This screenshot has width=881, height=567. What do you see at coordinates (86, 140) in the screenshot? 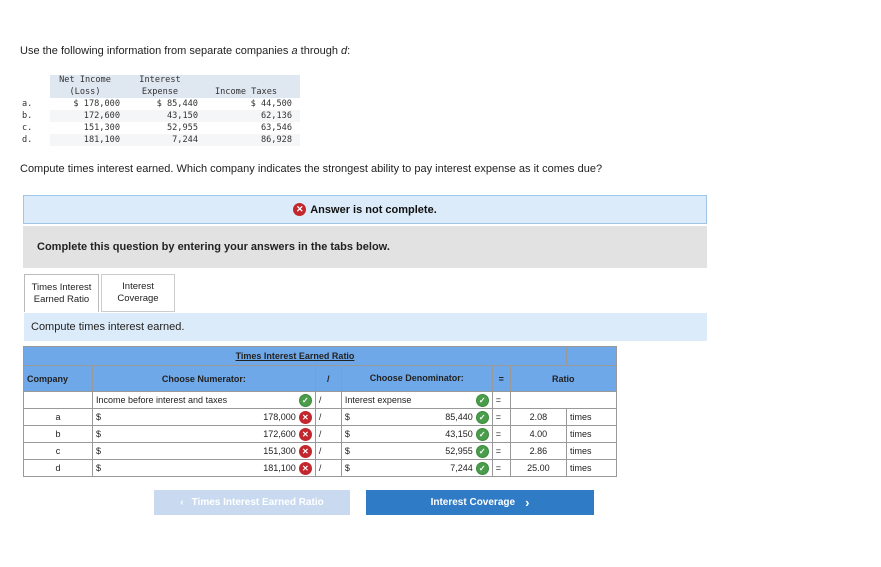
I see `net-income-value: 181,100` at bounding box center [86, 140].